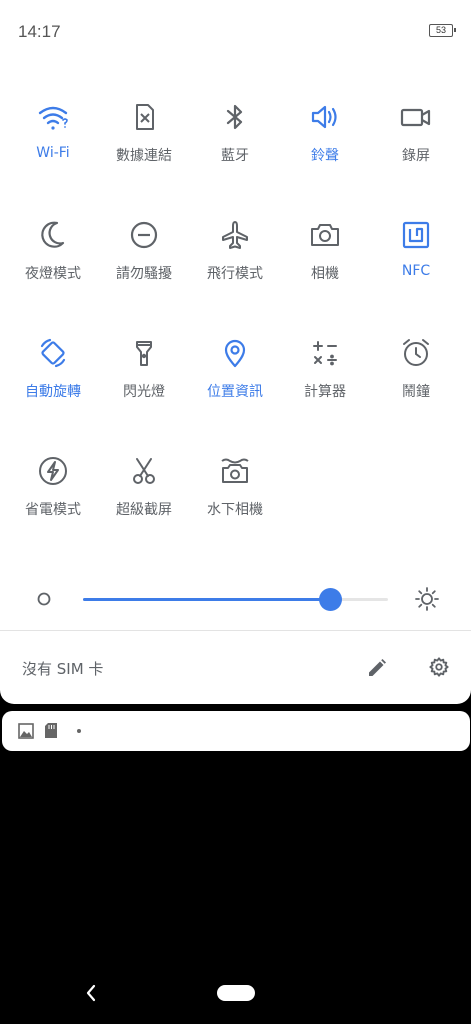  I want to click on battery-saver-icon, so click(53, 471).